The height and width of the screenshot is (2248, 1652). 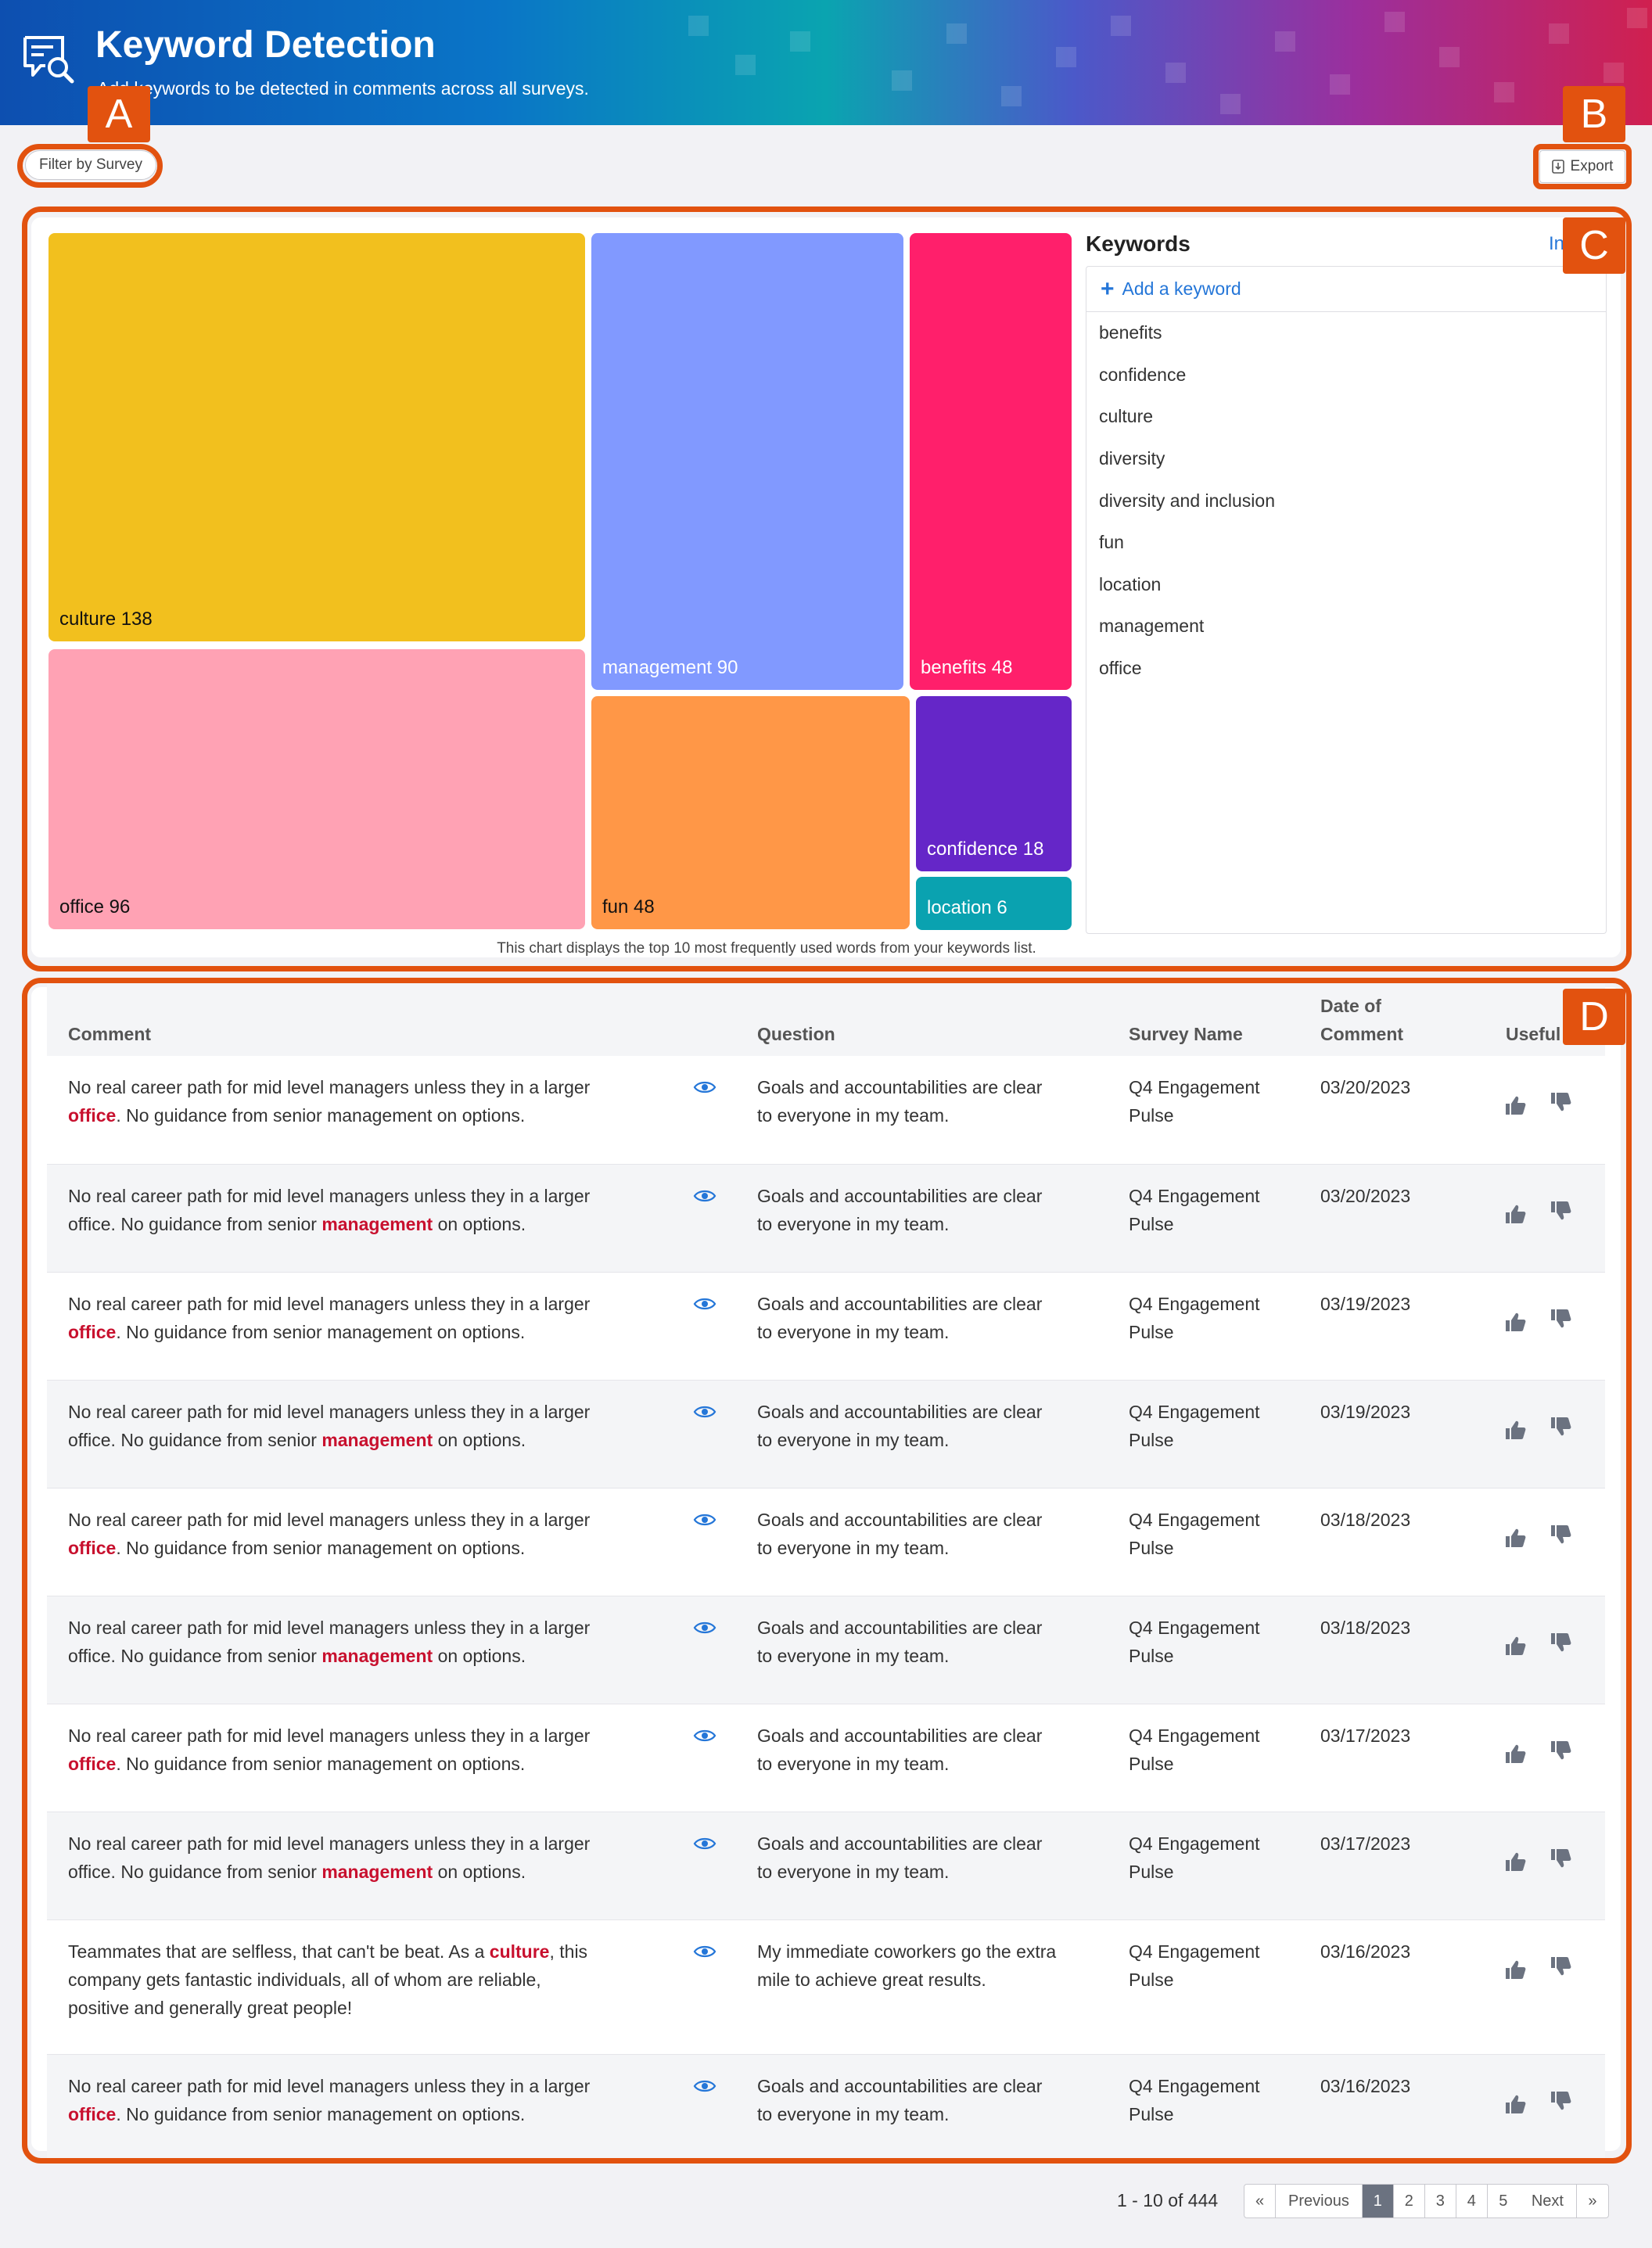 What do you see at coordinates (1365, 1412) in the screenshot?
I see `date-cell: 03/19/2023` at bounding box center [1365, 1412].